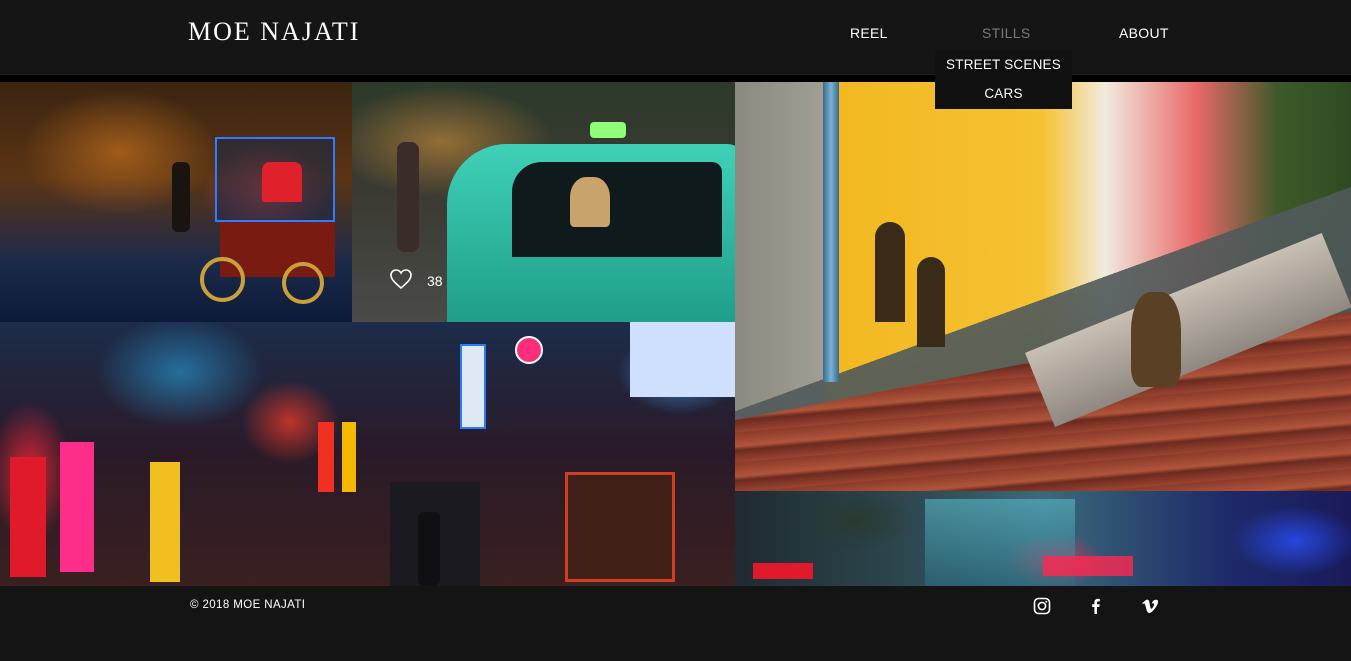 This screenshot has width=1351, height=661. I want to click on stills-dropdown-menu: STREET SCENES CARS, so click(1003, 79).